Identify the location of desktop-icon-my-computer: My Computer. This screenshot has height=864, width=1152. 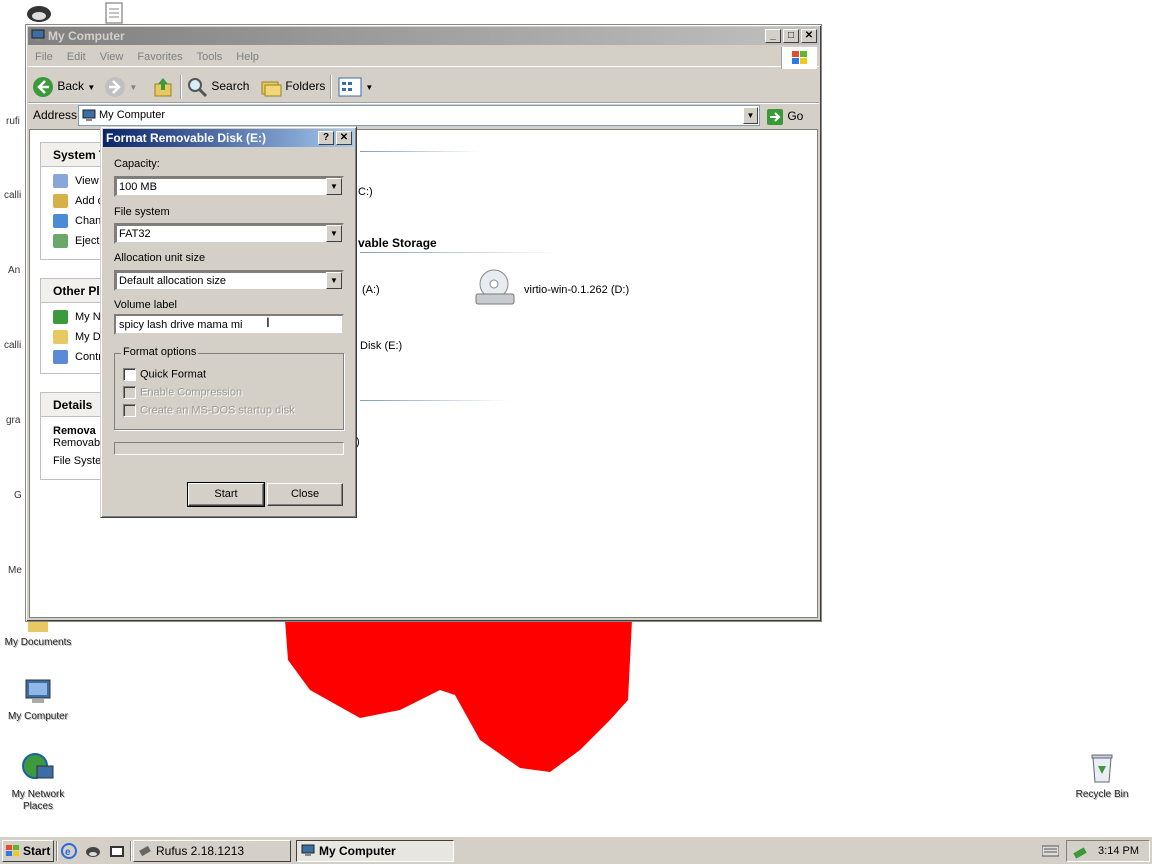
(38, 700).